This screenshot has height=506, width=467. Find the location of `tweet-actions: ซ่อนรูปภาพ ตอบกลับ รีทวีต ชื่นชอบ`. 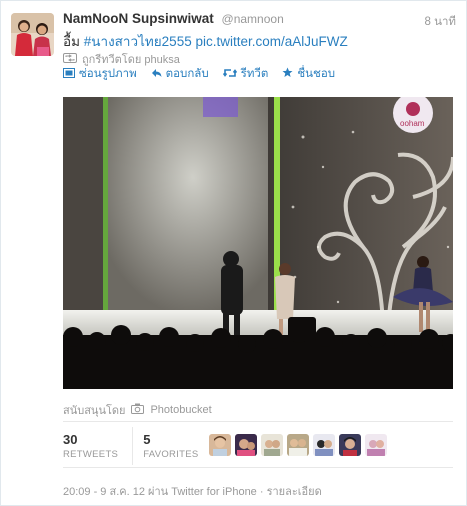

tweet-actions: ซ่อนรูปภาพ ตอบกลับ รีทวีต ชื่นชอบ is located at coordinates (199, 74).